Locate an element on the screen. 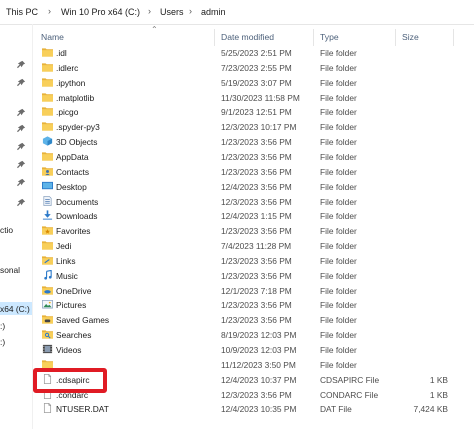 This screenshot has height=429, width=474. file-name: Favorites is located at coordinates (73, 231).